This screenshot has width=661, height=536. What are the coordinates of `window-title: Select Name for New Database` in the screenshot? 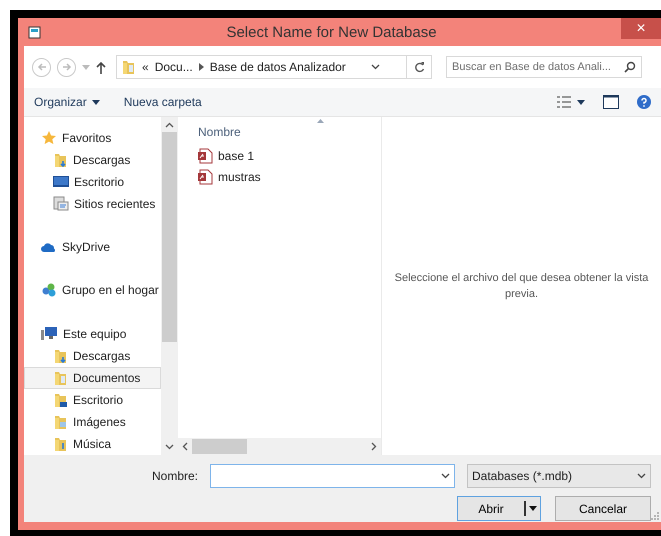 It's located at (331, 32).